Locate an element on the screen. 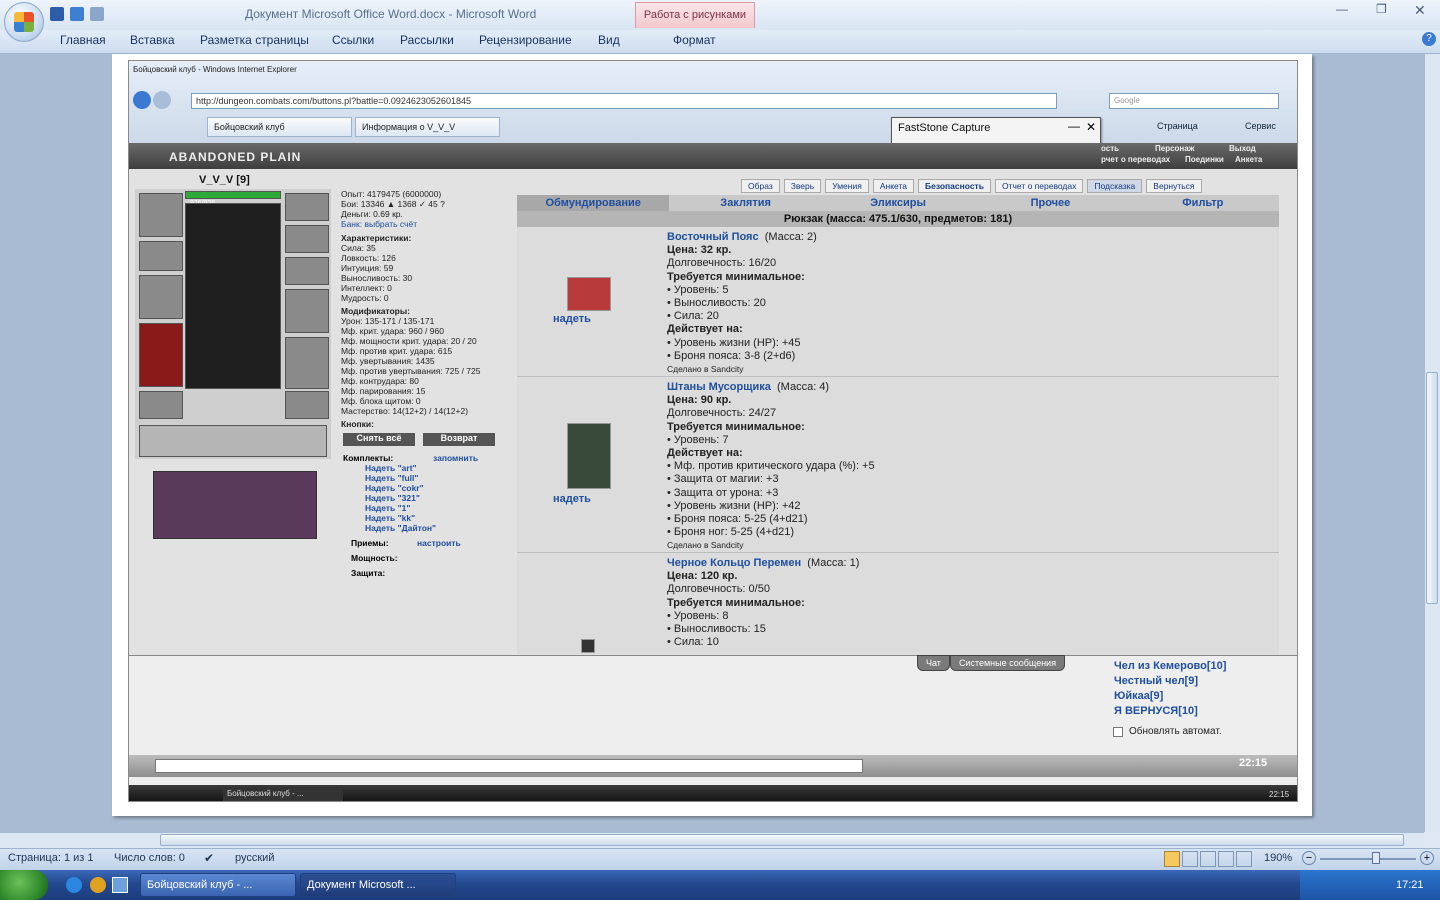  tab-references: Ссылки is located at coordinates (353, 40).